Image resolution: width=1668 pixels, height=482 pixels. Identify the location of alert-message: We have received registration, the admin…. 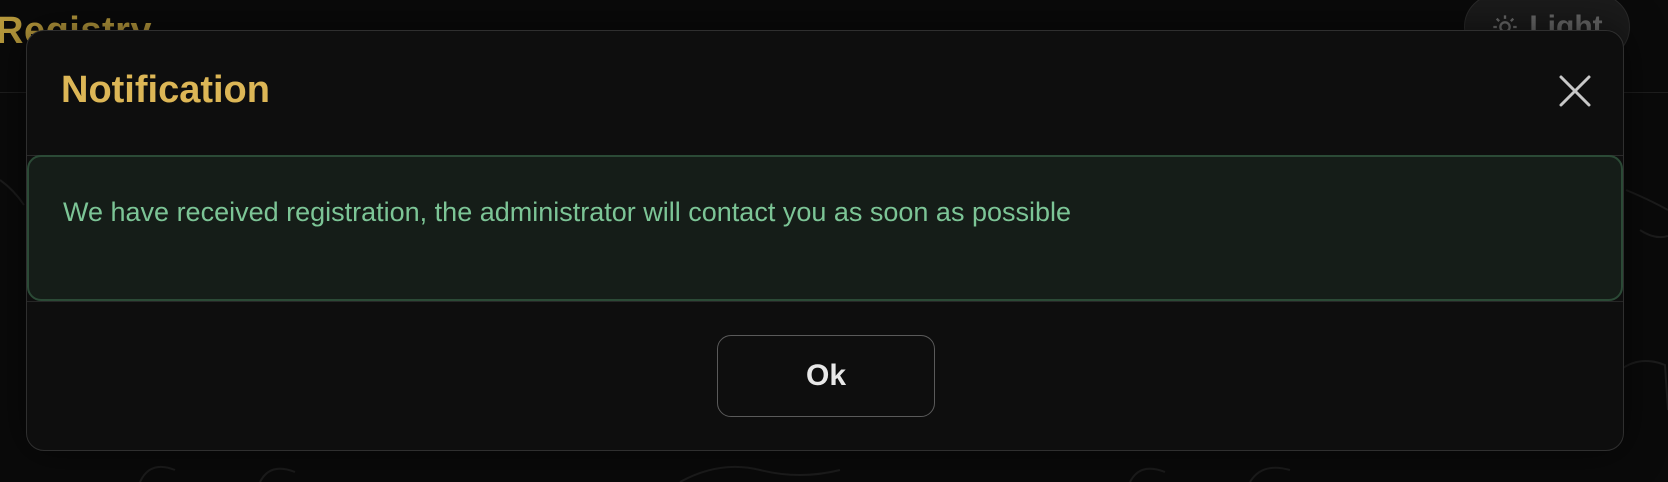
(567, 212).